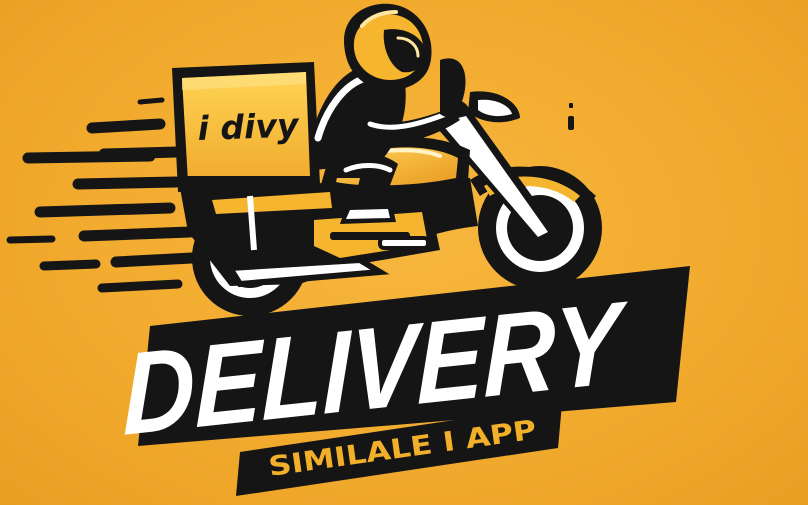  Describe the element at coordinates (571, 116) in the screenshot. I see `background-sparkle` at that location.